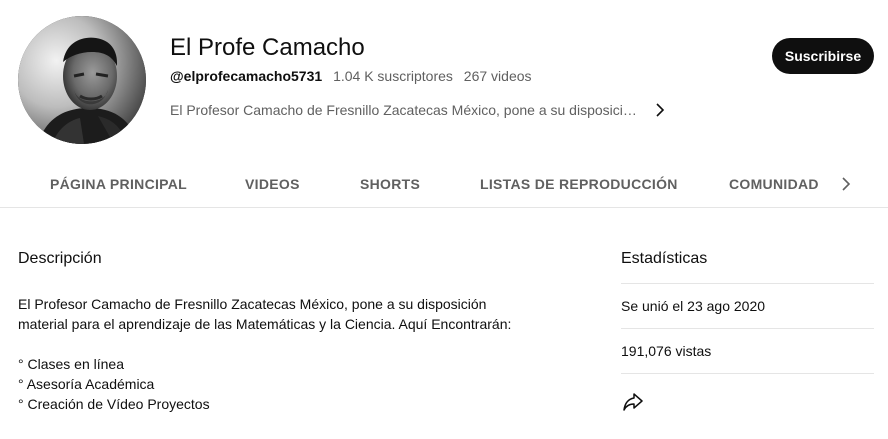 This screenshot has height=439, width=888. Describe the element at coordinates (71, 364) in the screenshot. I see `description-line: ° Clases en línea` at that location.